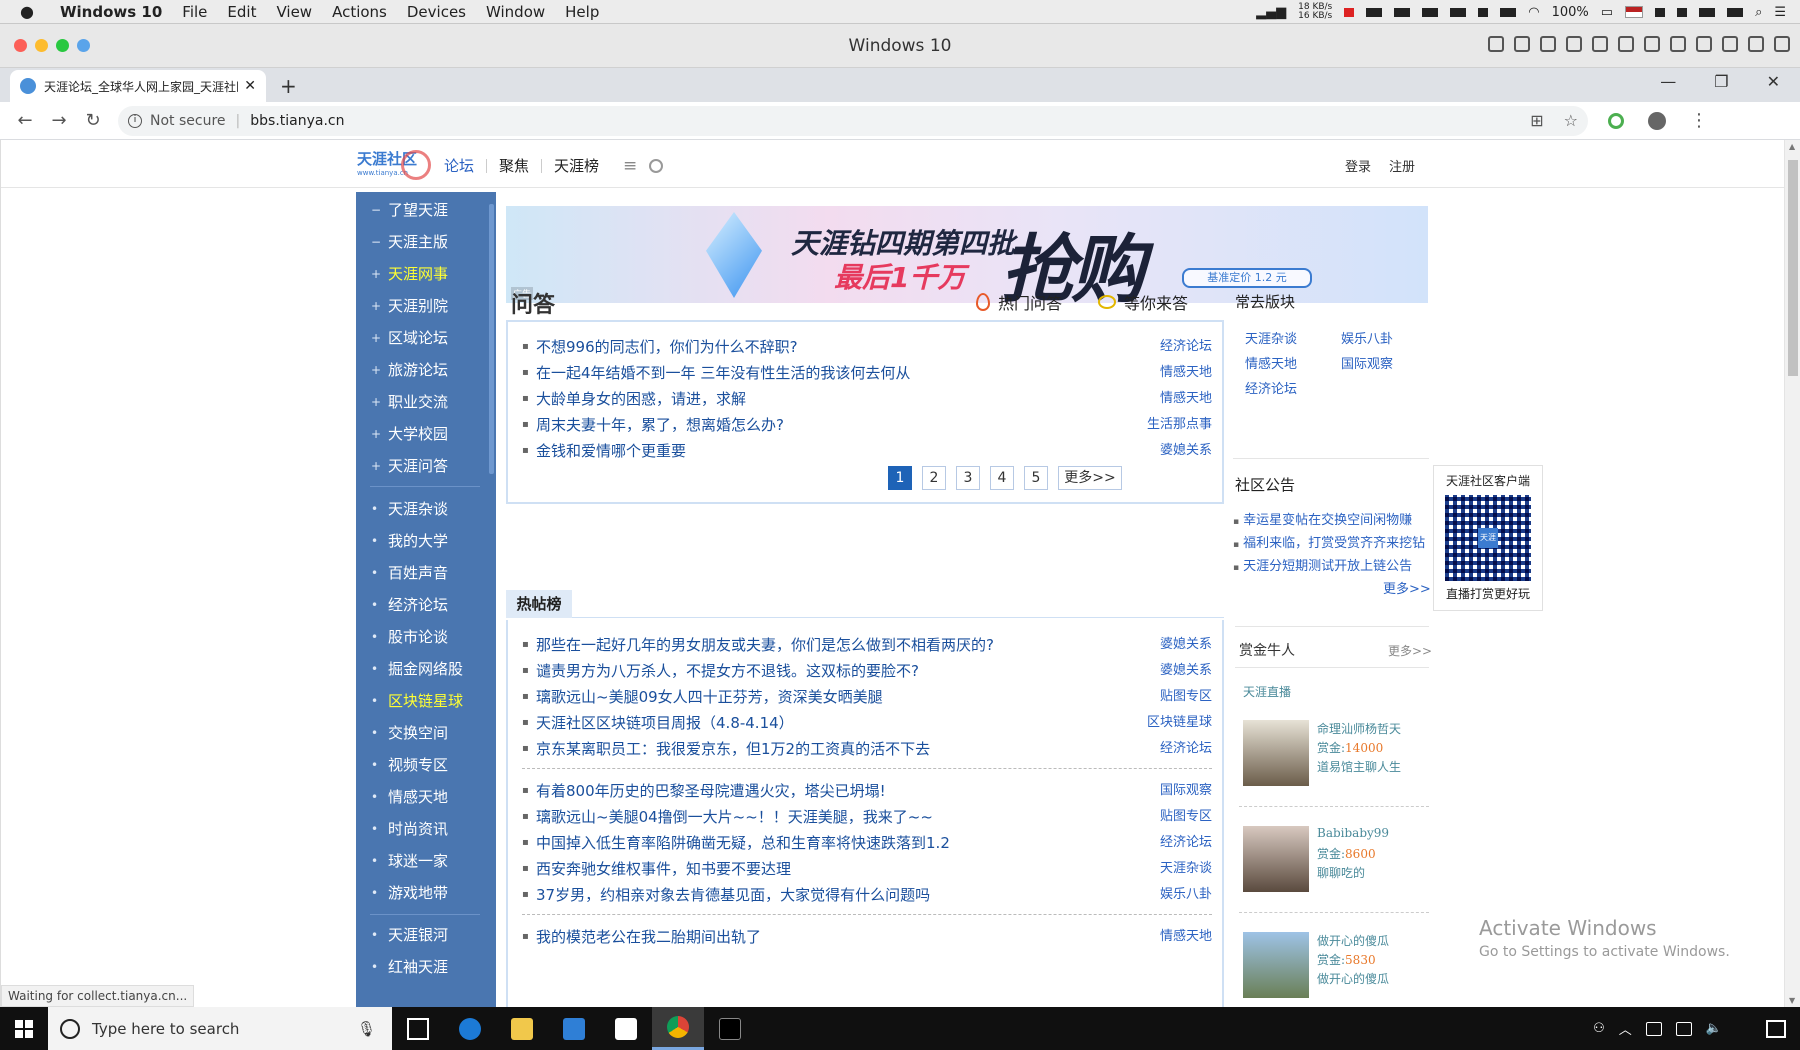  What do you see at coordinates (421, 242) in the screenshot?
I see `sidebar-item: − 天涯主版` at bounding box center [421, 242].